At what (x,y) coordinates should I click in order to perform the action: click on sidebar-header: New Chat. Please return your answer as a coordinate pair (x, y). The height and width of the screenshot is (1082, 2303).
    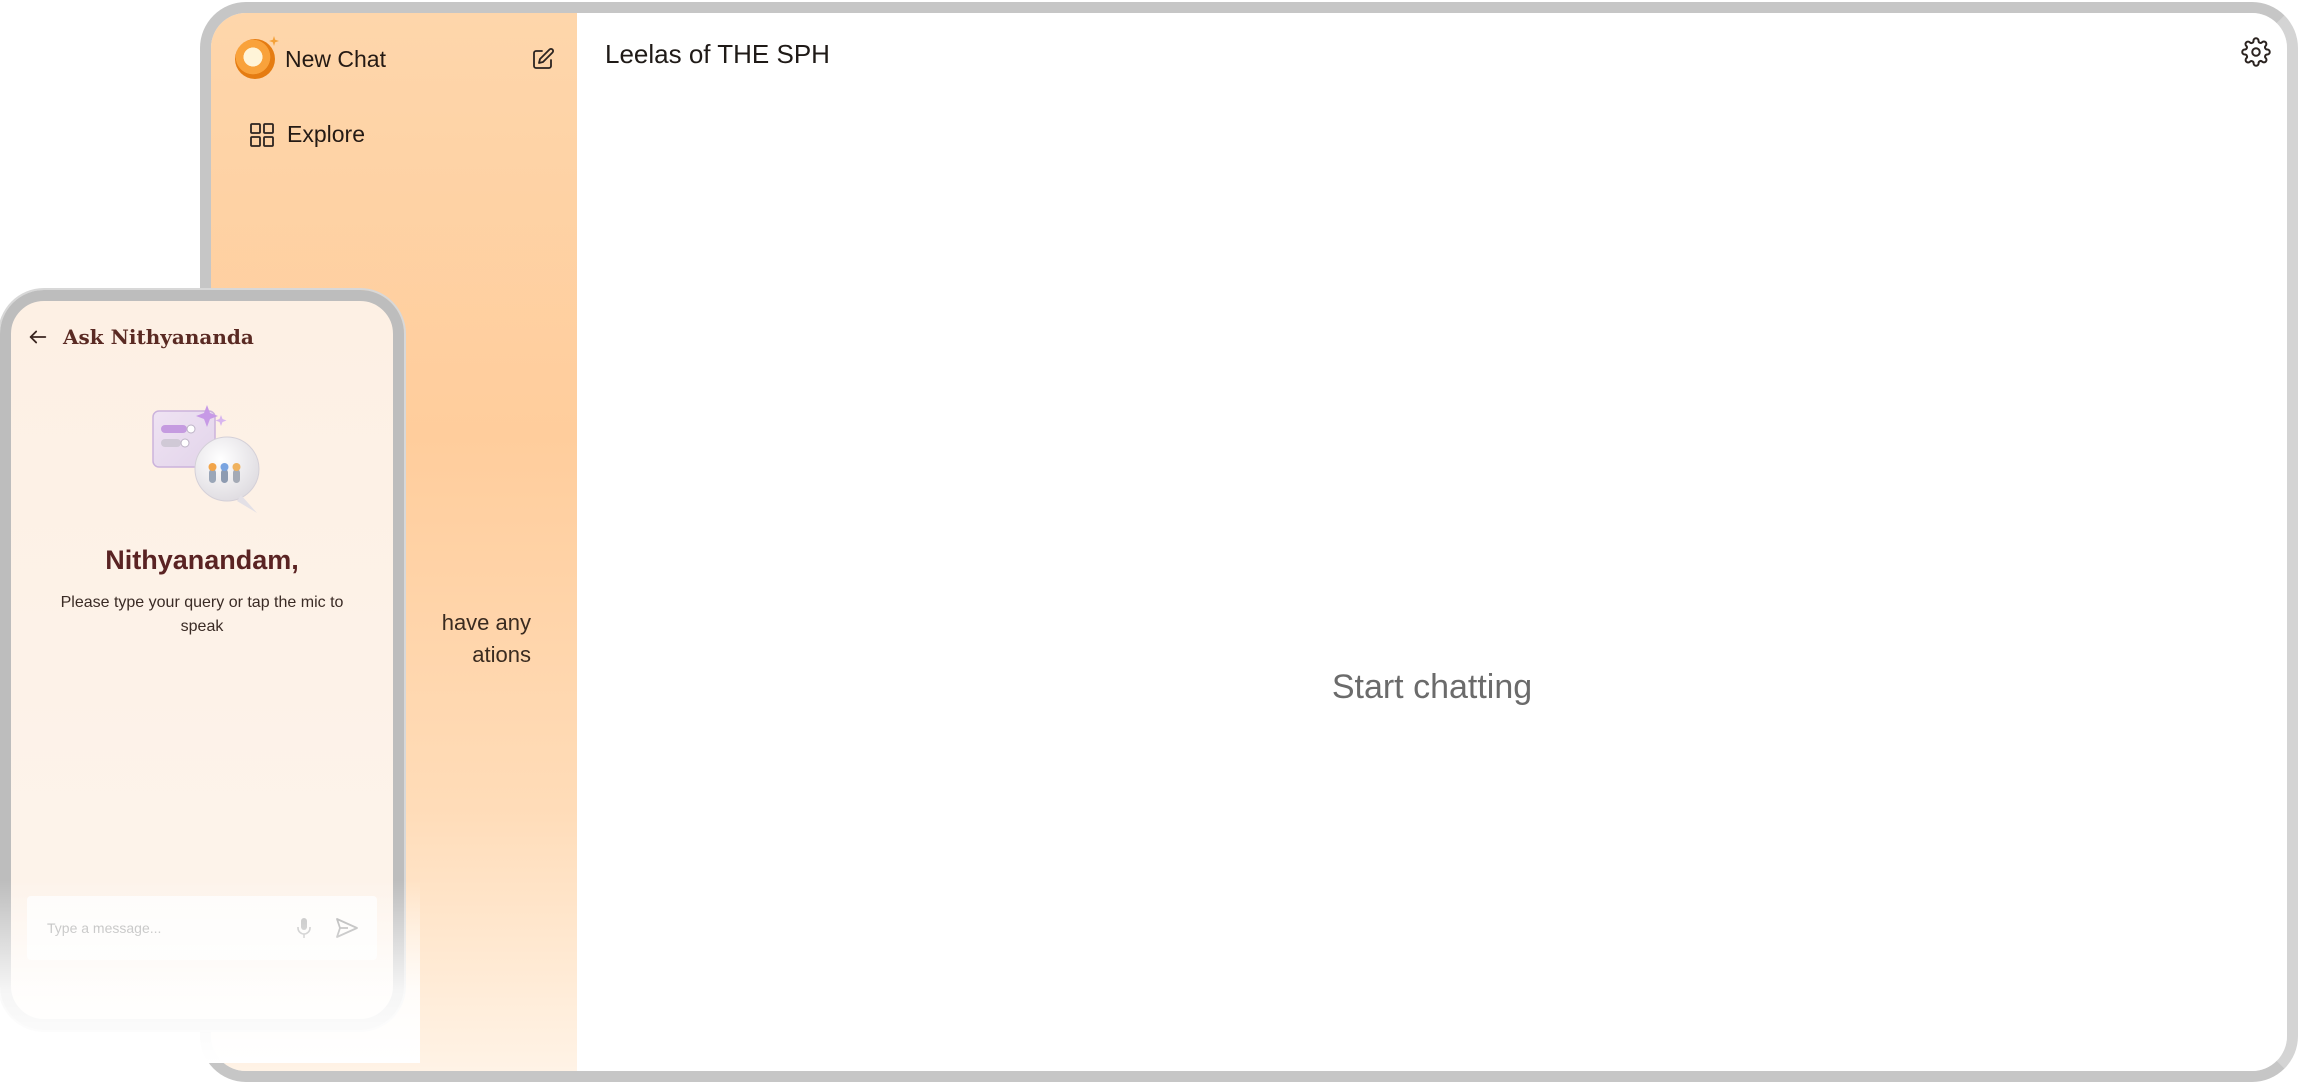
    Looking at the image, I should click on (395, 59).